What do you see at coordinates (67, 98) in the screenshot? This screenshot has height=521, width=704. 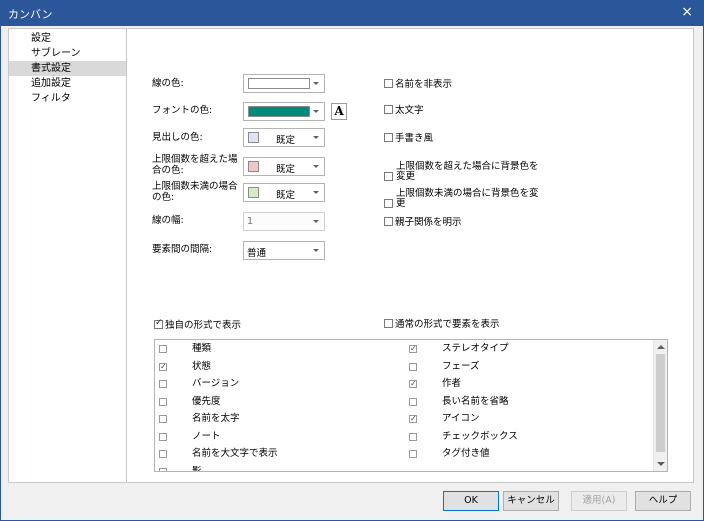 I see `sidebar-item-filter: フィルタ` at bounding box center [67, 98].